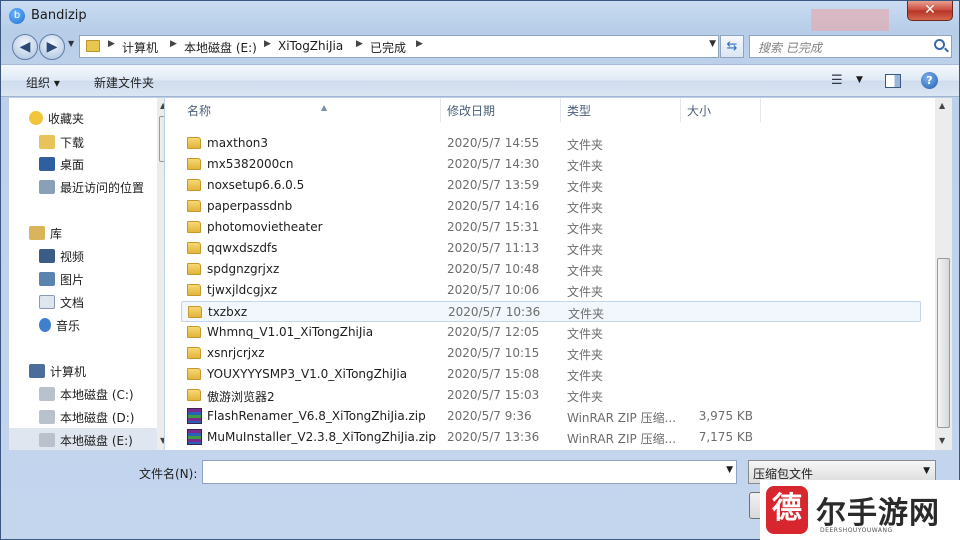  What do you see at coordinates (551, 248) in the screenshot?
I see `table-row: qqwxdszdfs 2020/5/7 11:13 文件夹` at bounding box center [551, 248].